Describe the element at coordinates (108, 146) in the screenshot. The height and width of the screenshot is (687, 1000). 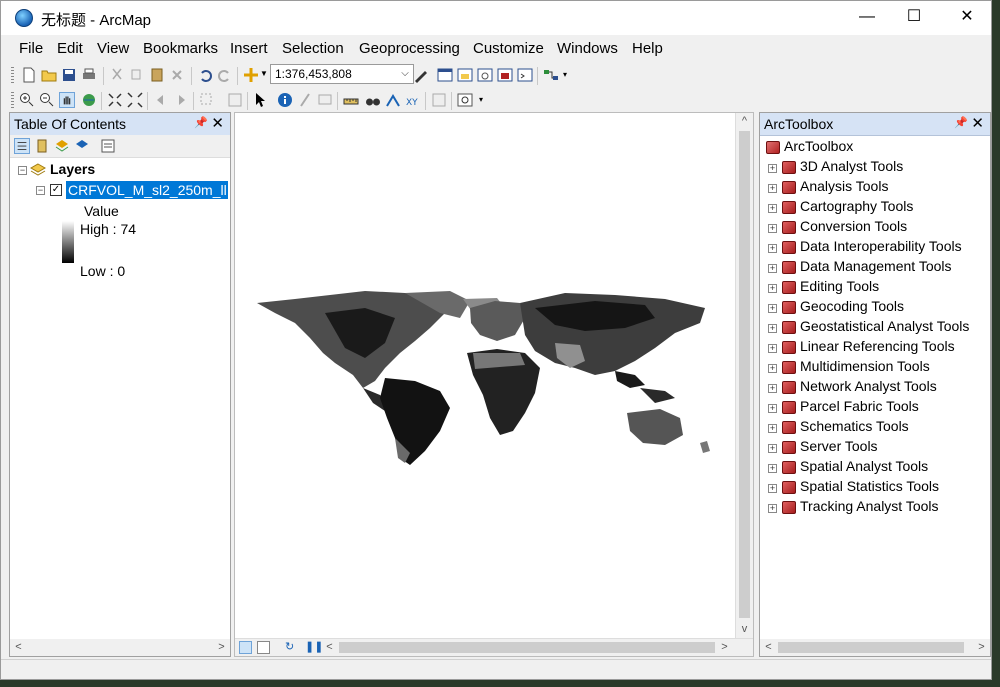
I see `toc-options-icon` at that location.